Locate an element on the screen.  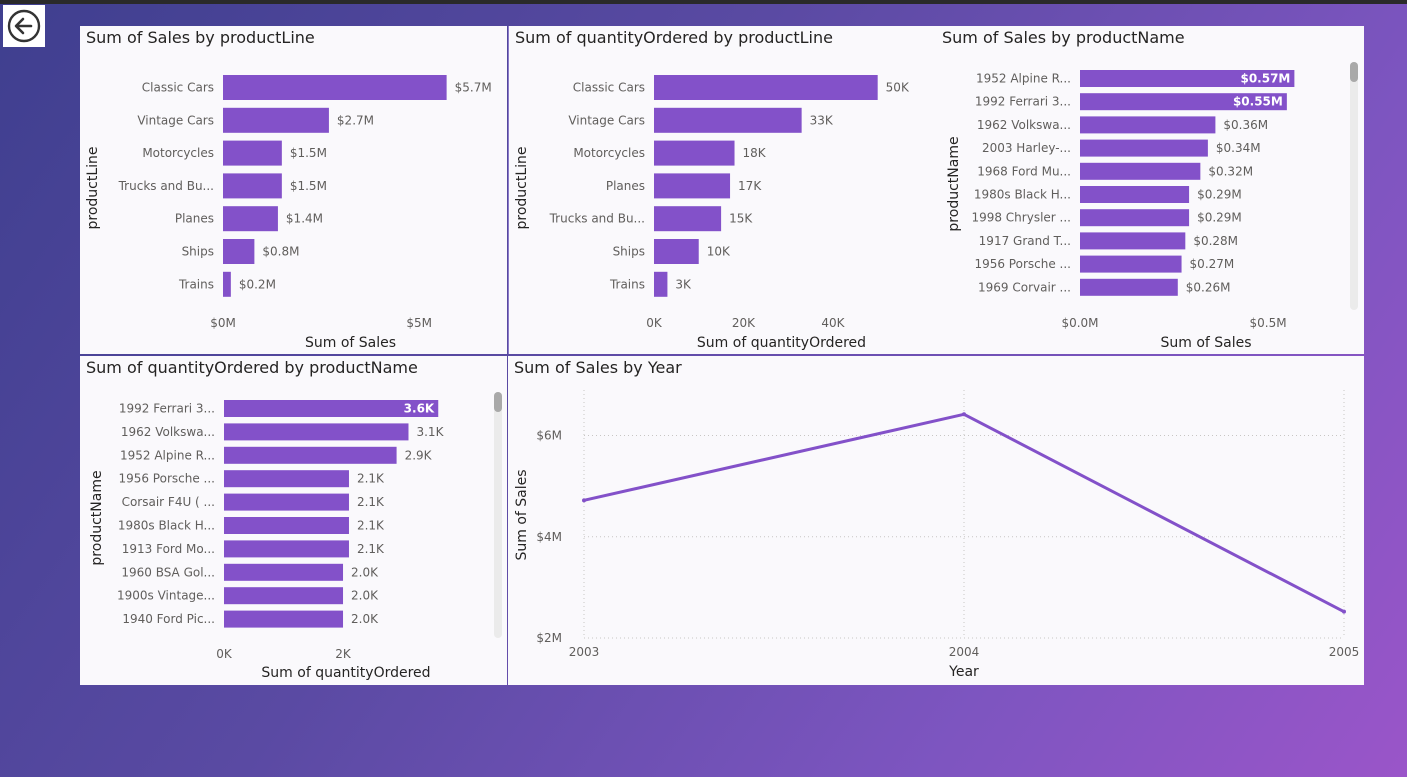
x-tick-label: 2003 is located at coordinates (584, 652).